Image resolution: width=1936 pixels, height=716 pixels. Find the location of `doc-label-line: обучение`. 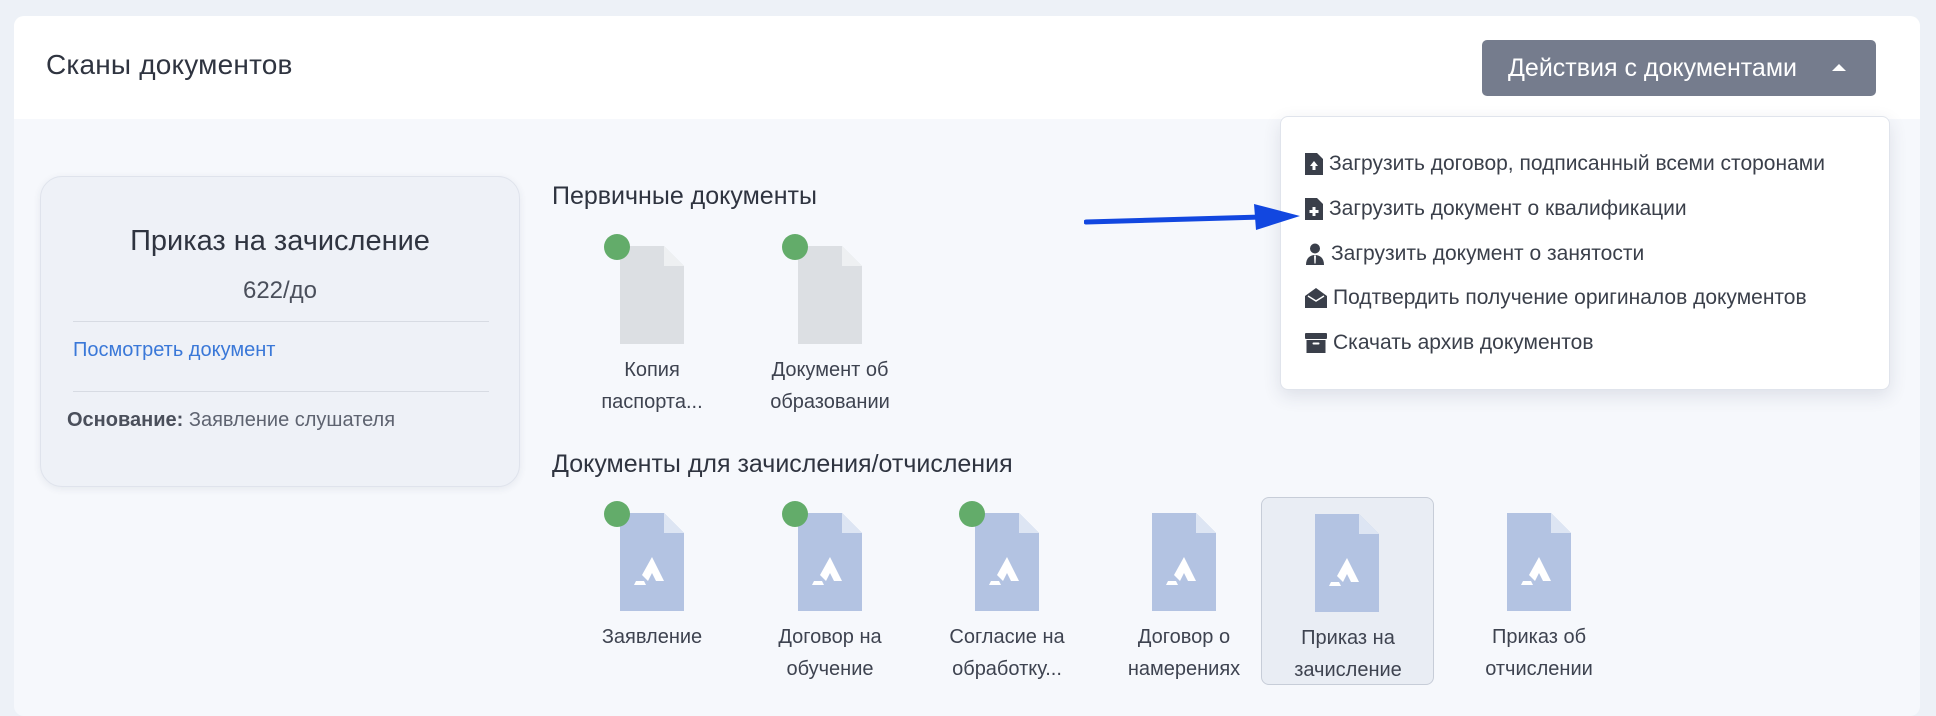

doc-label-line: обучение is located at coordinates (830, 669).